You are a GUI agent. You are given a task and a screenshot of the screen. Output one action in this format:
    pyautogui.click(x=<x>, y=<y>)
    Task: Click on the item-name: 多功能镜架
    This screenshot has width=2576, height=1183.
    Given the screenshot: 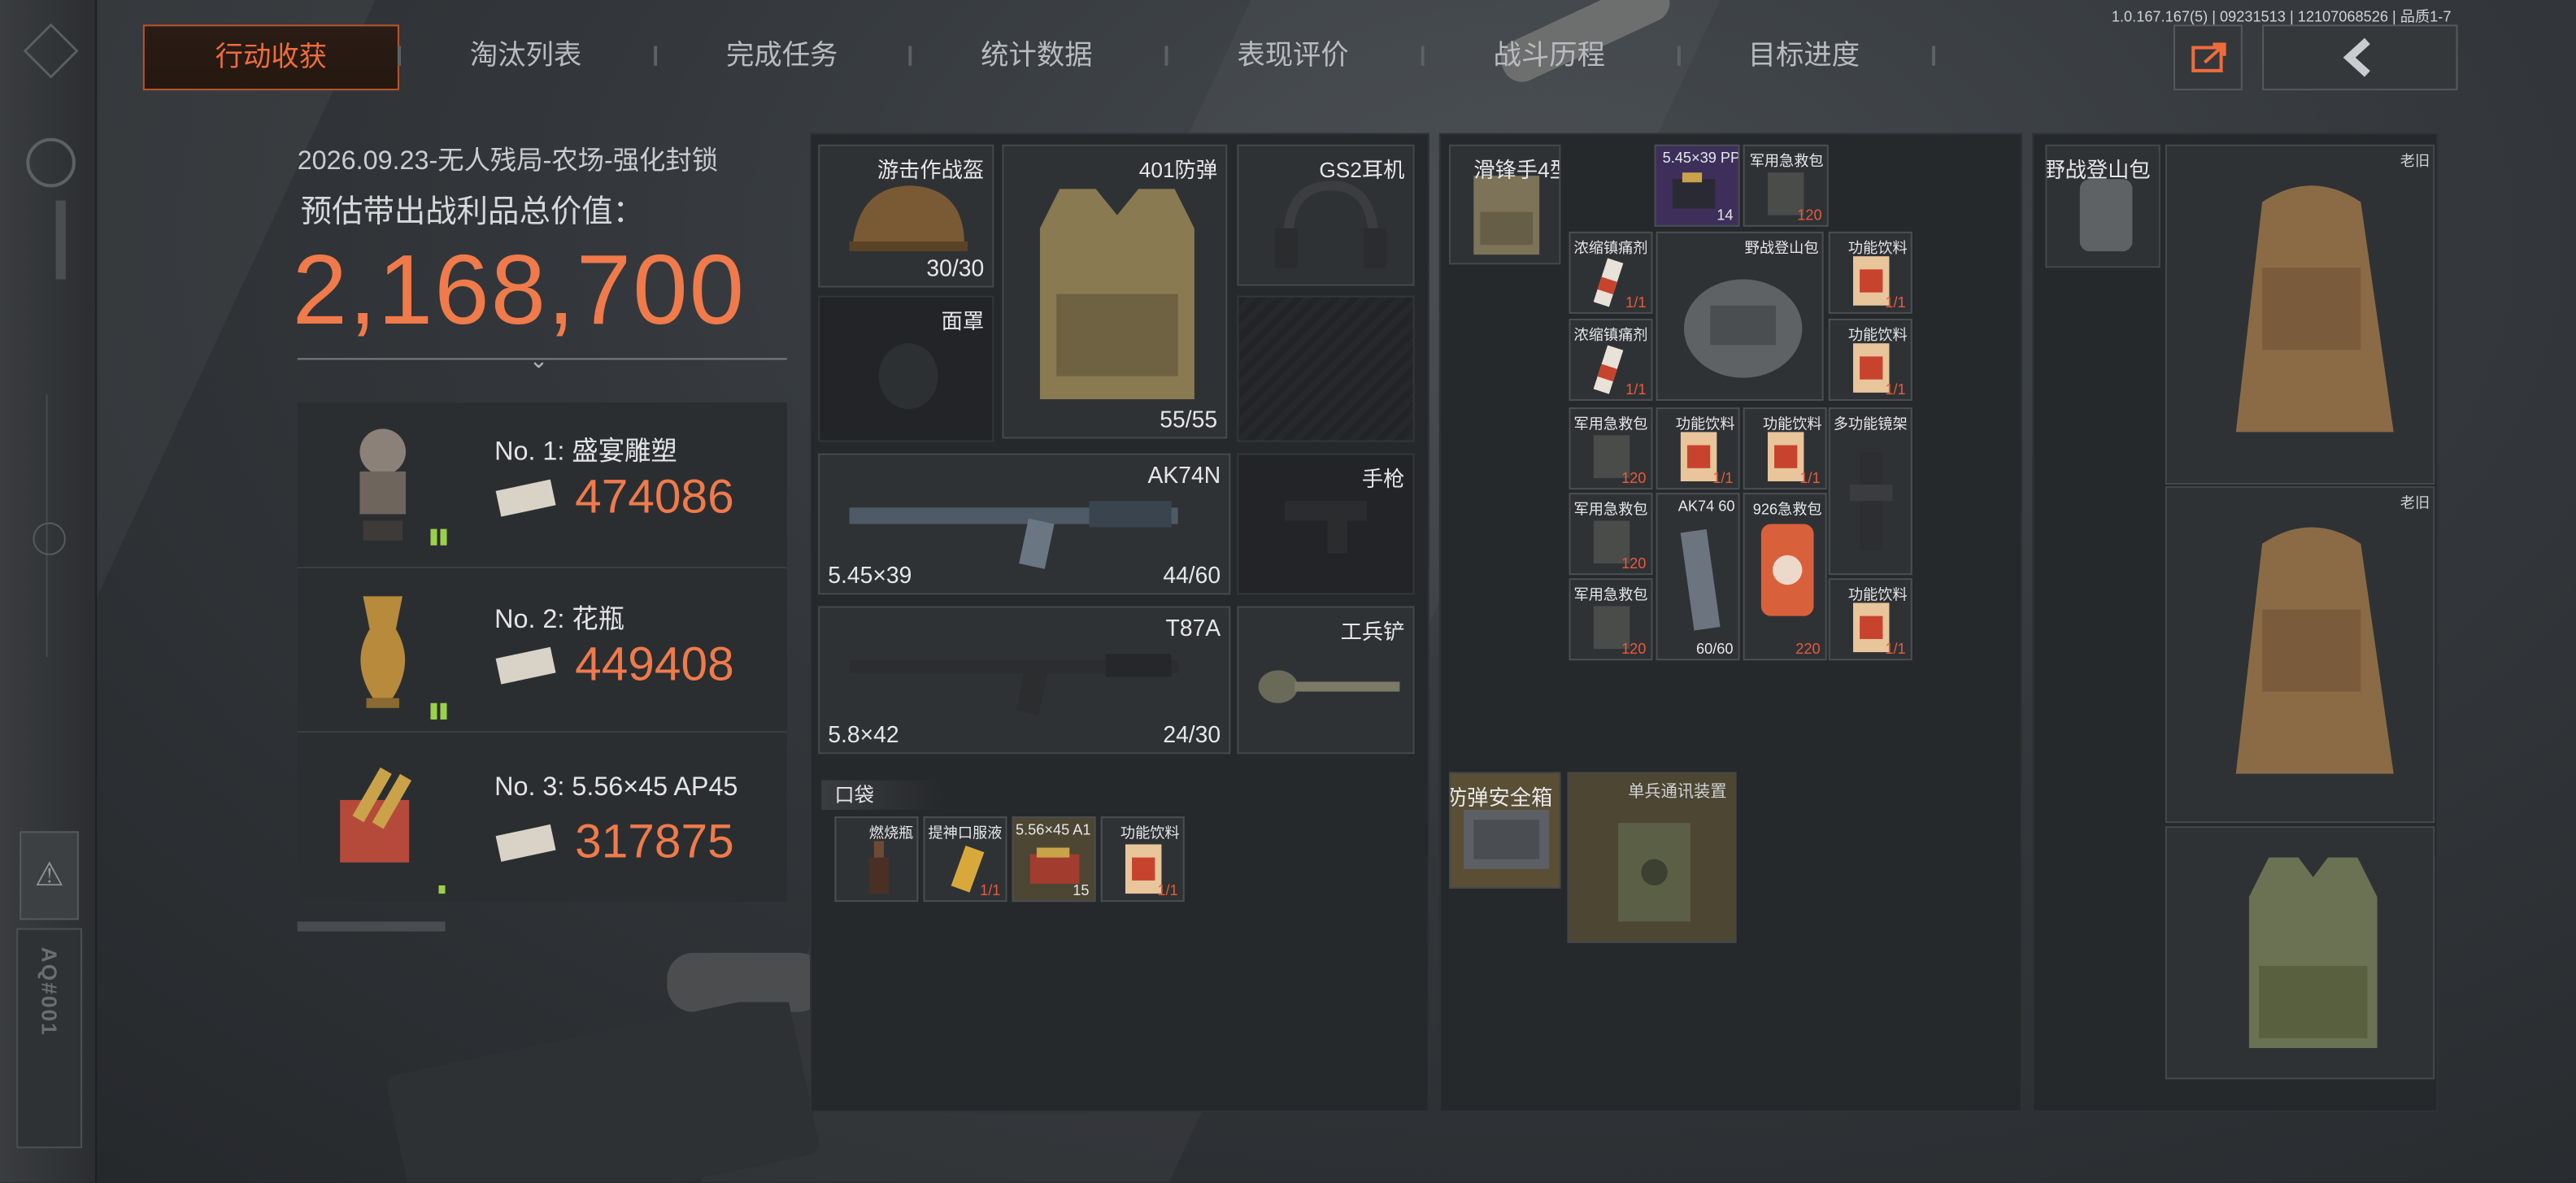 What is the action you would take?
    pyautogui.click(x=1870, y=424)
    